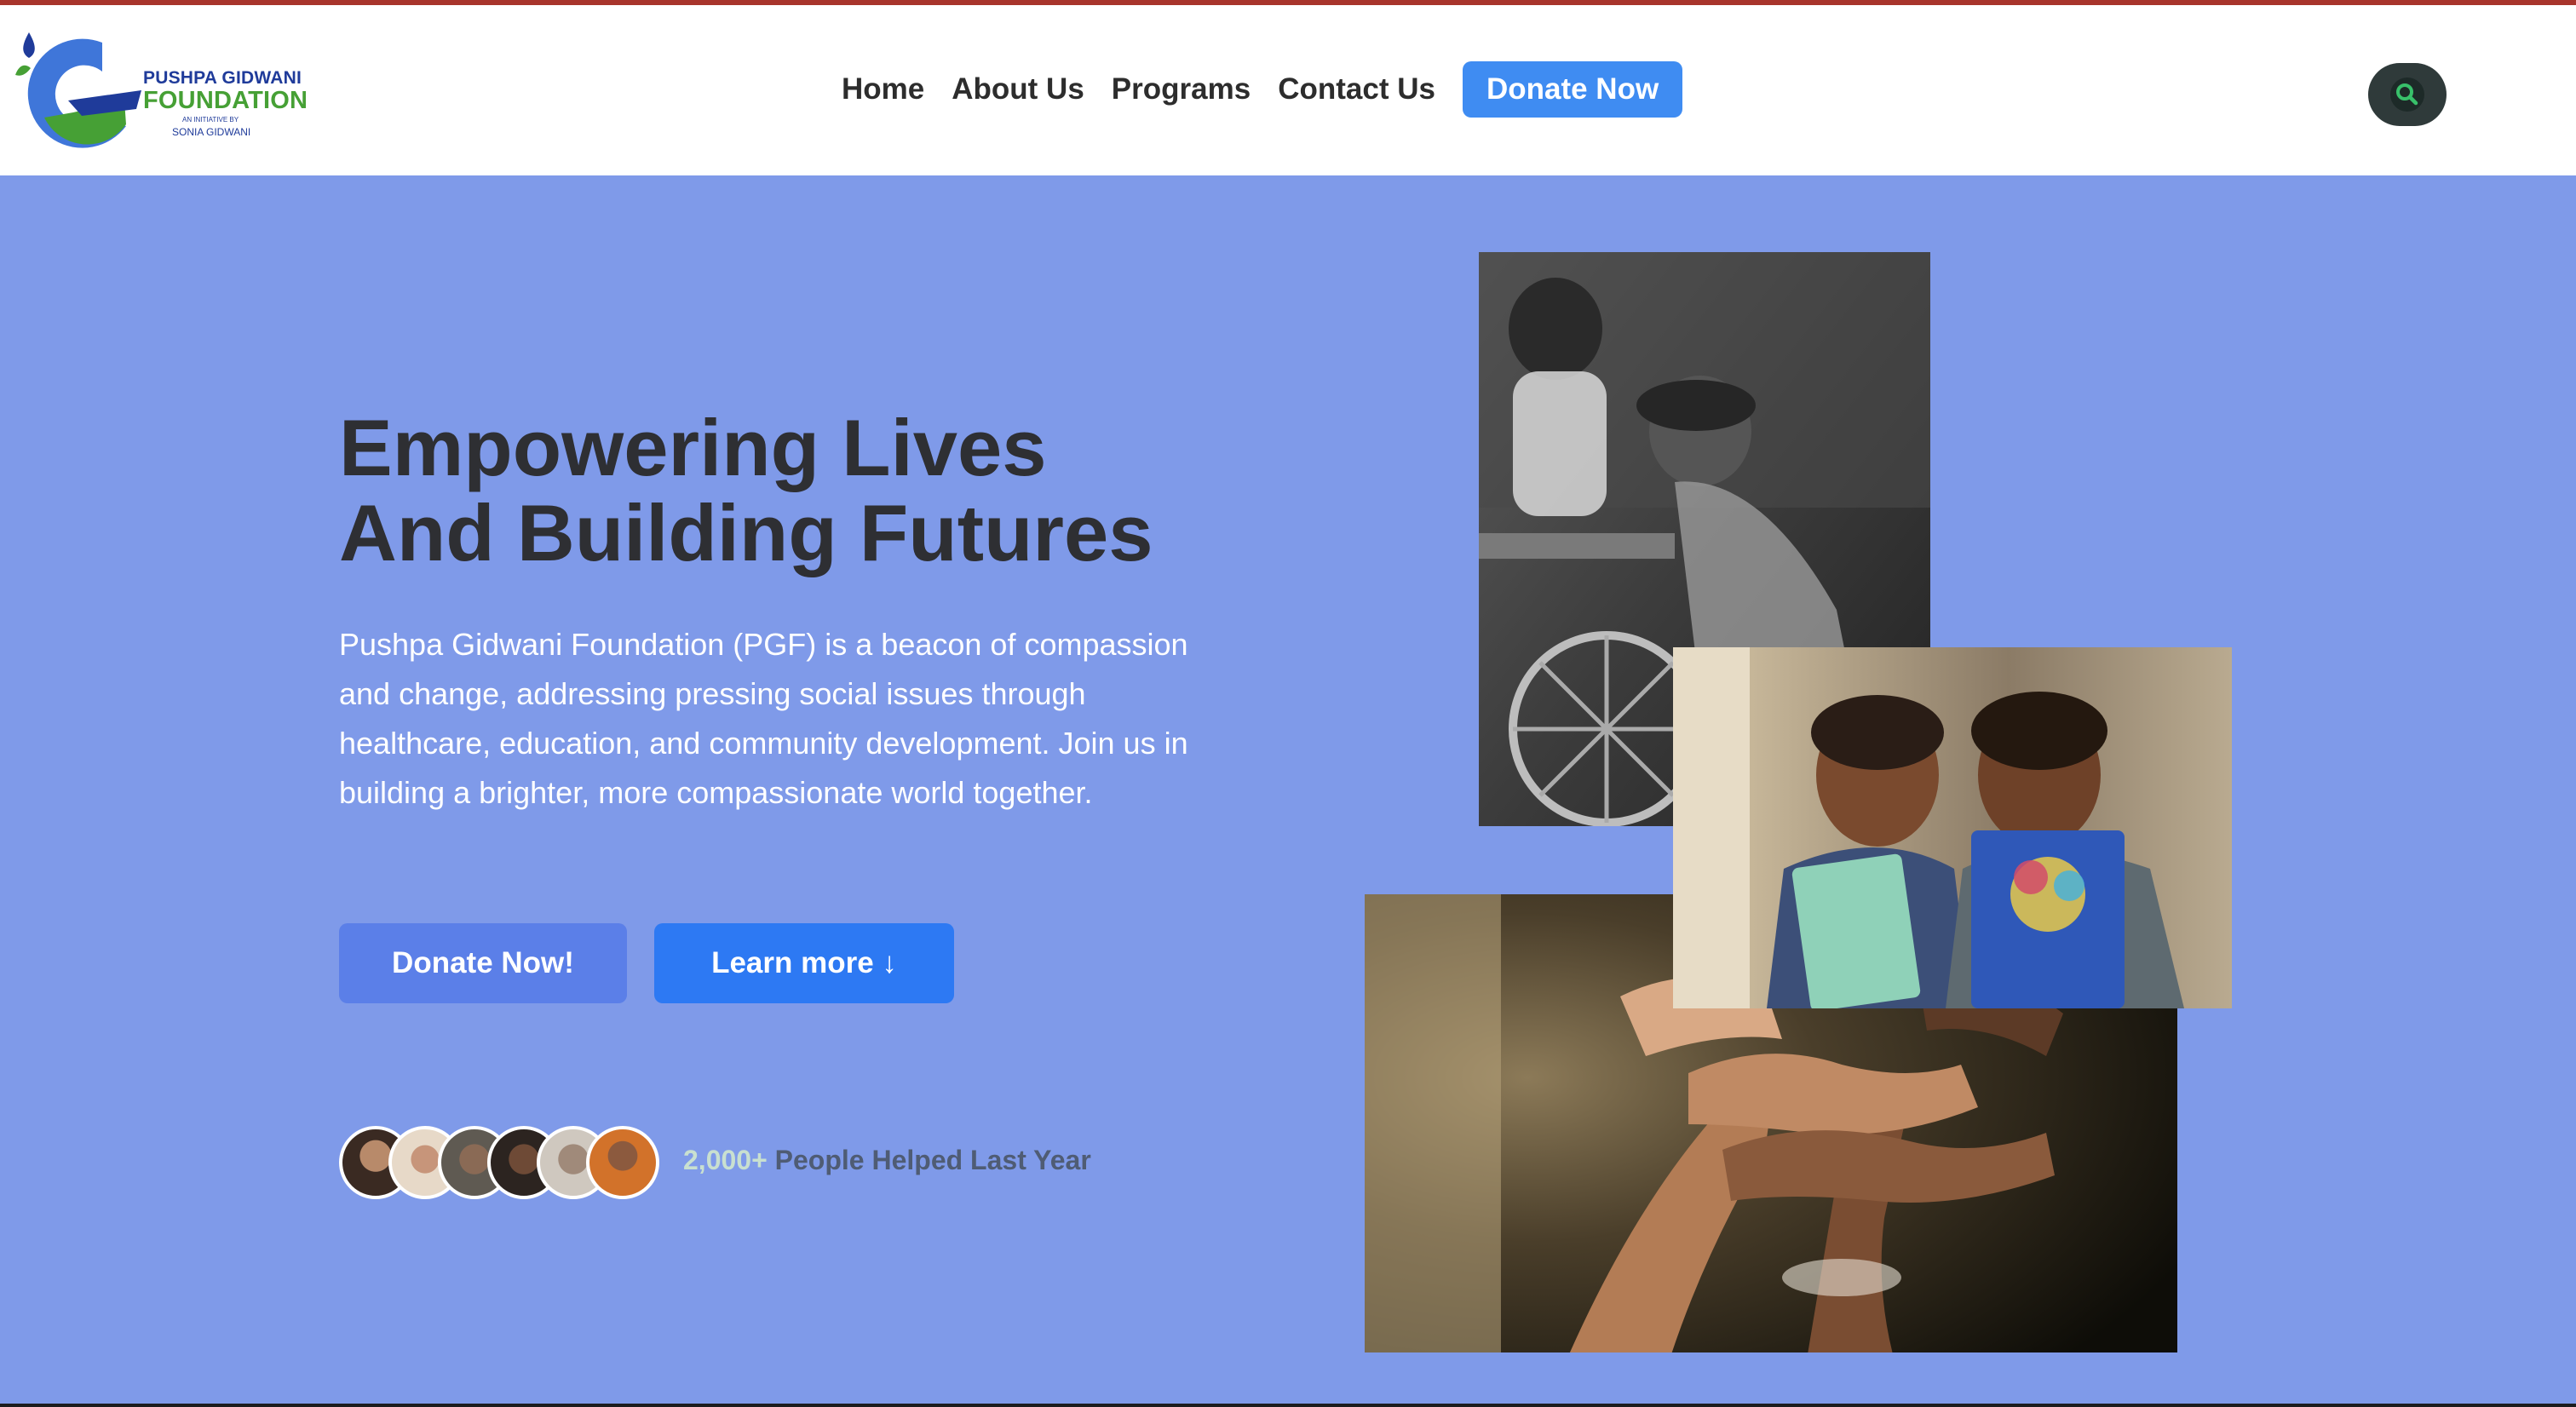  I want to click on people-helped-label: People Helped Last Year, so click(932, 1160).